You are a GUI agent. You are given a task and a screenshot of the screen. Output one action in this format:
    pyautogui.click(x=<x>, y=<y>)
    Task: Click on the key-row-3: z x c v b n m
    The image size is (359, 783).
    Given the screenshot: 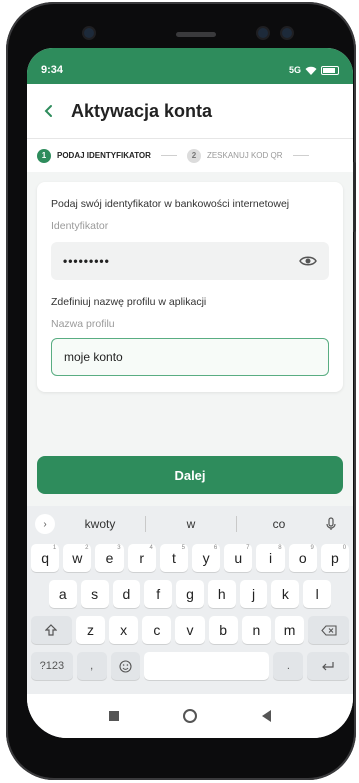 What is the action you would take?
    pyautogui.click(x=190, y=630)
    